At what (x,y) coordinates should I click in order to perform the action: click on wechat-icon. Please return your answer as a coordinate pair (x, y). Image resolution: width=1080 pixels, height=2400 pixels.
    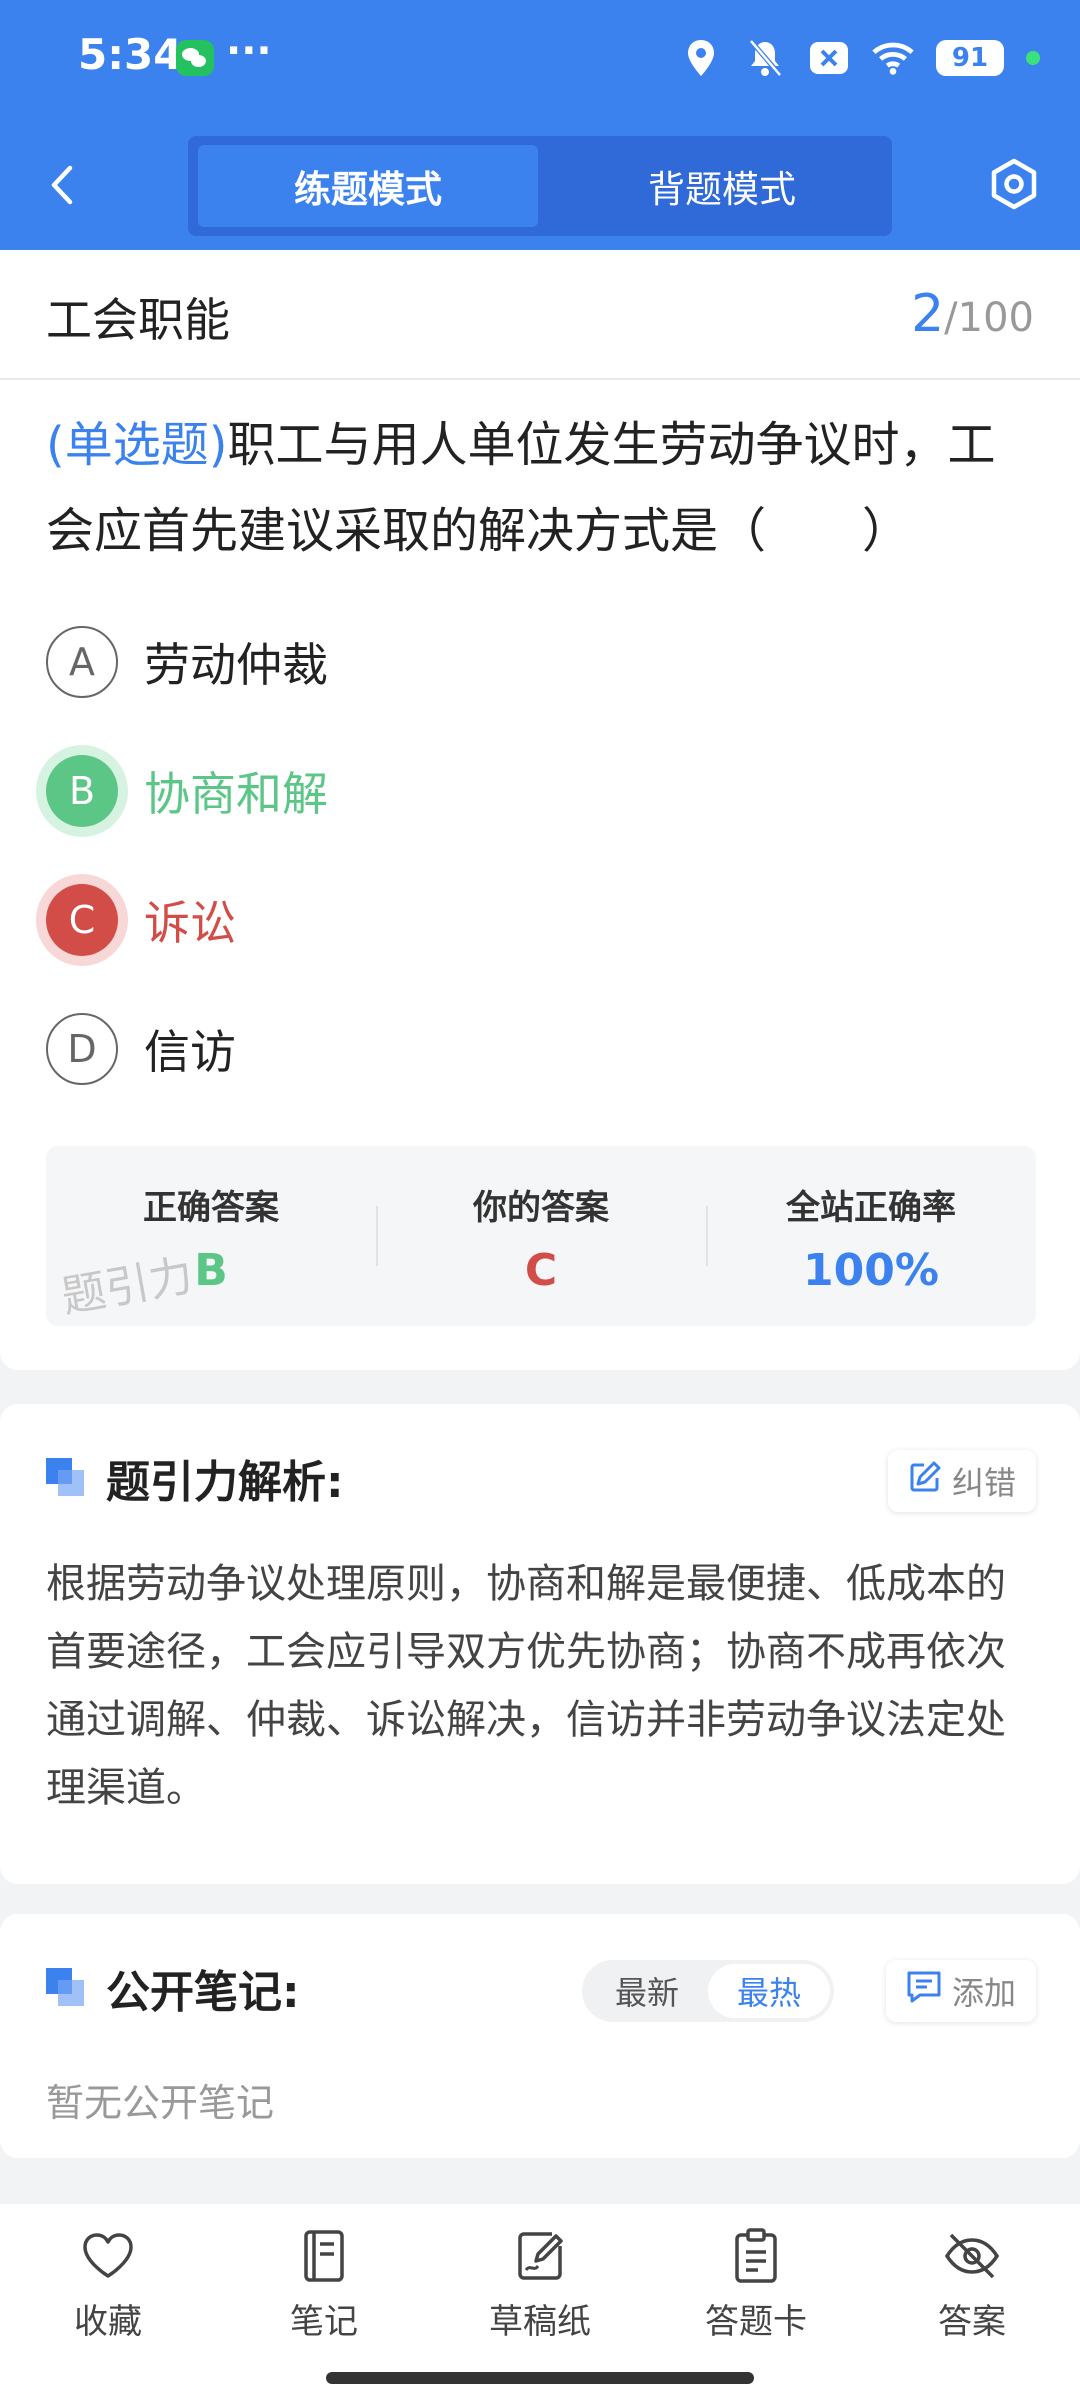
    Looking at the image, I should click on (195, 58).